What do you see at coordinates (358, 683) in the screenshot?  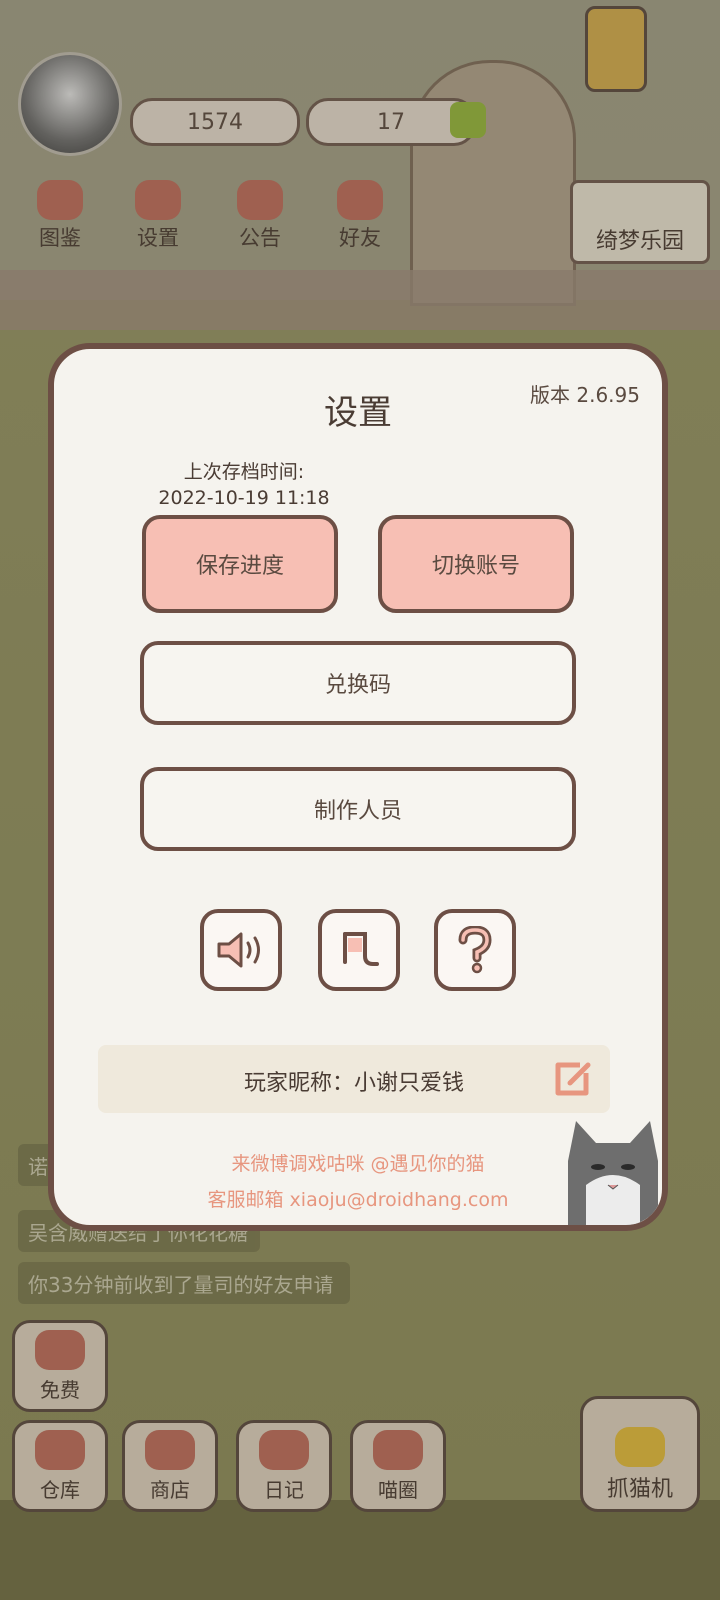 I see `redeem-code-button: 兑换码` at bounding box center [358, 683].